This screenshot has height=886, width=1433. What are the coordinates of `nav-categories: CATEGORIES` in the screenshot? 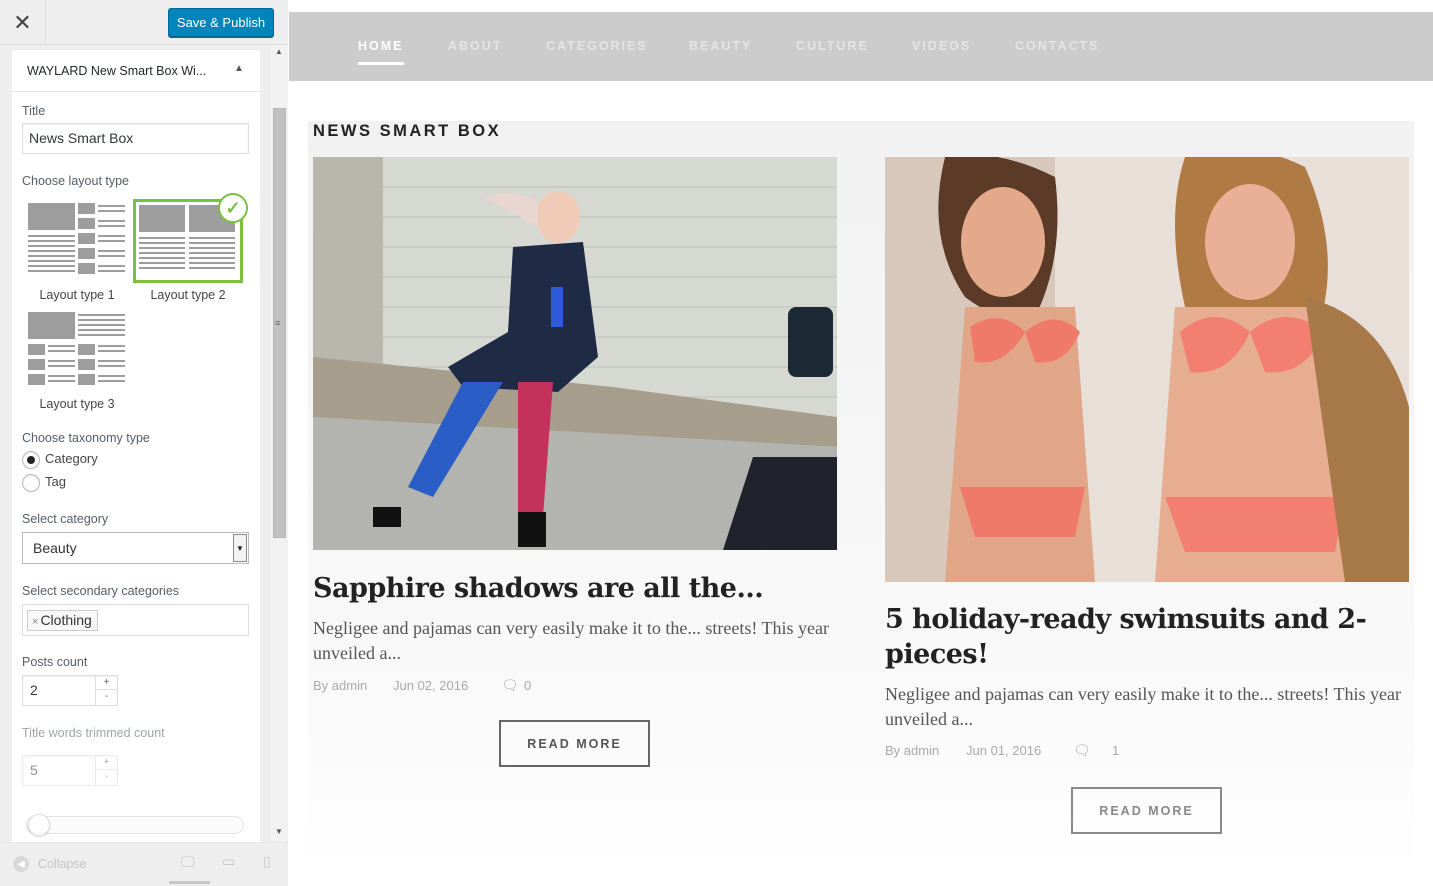 It's located at (597, 46).